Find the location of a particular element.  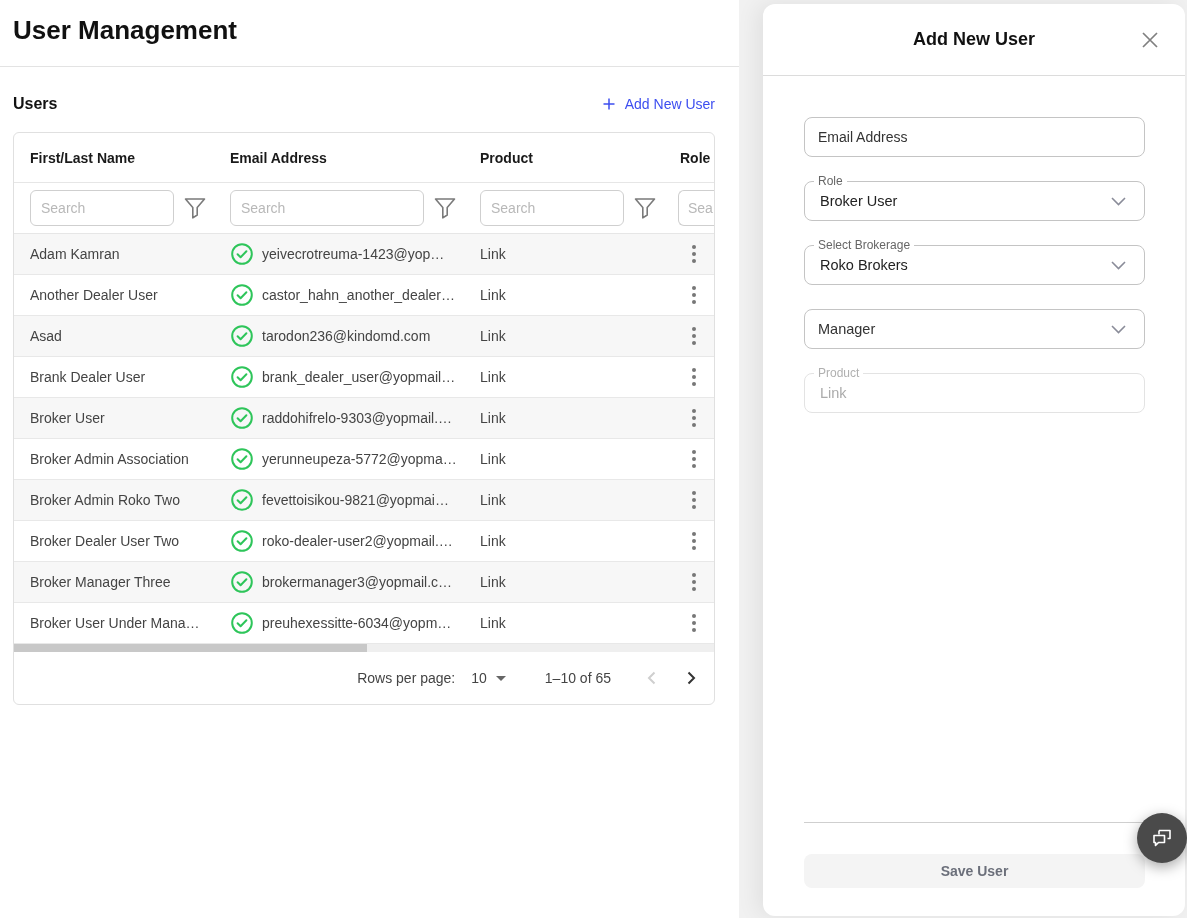

name-cell-text: Broker User is located at coordinates (67, 418).